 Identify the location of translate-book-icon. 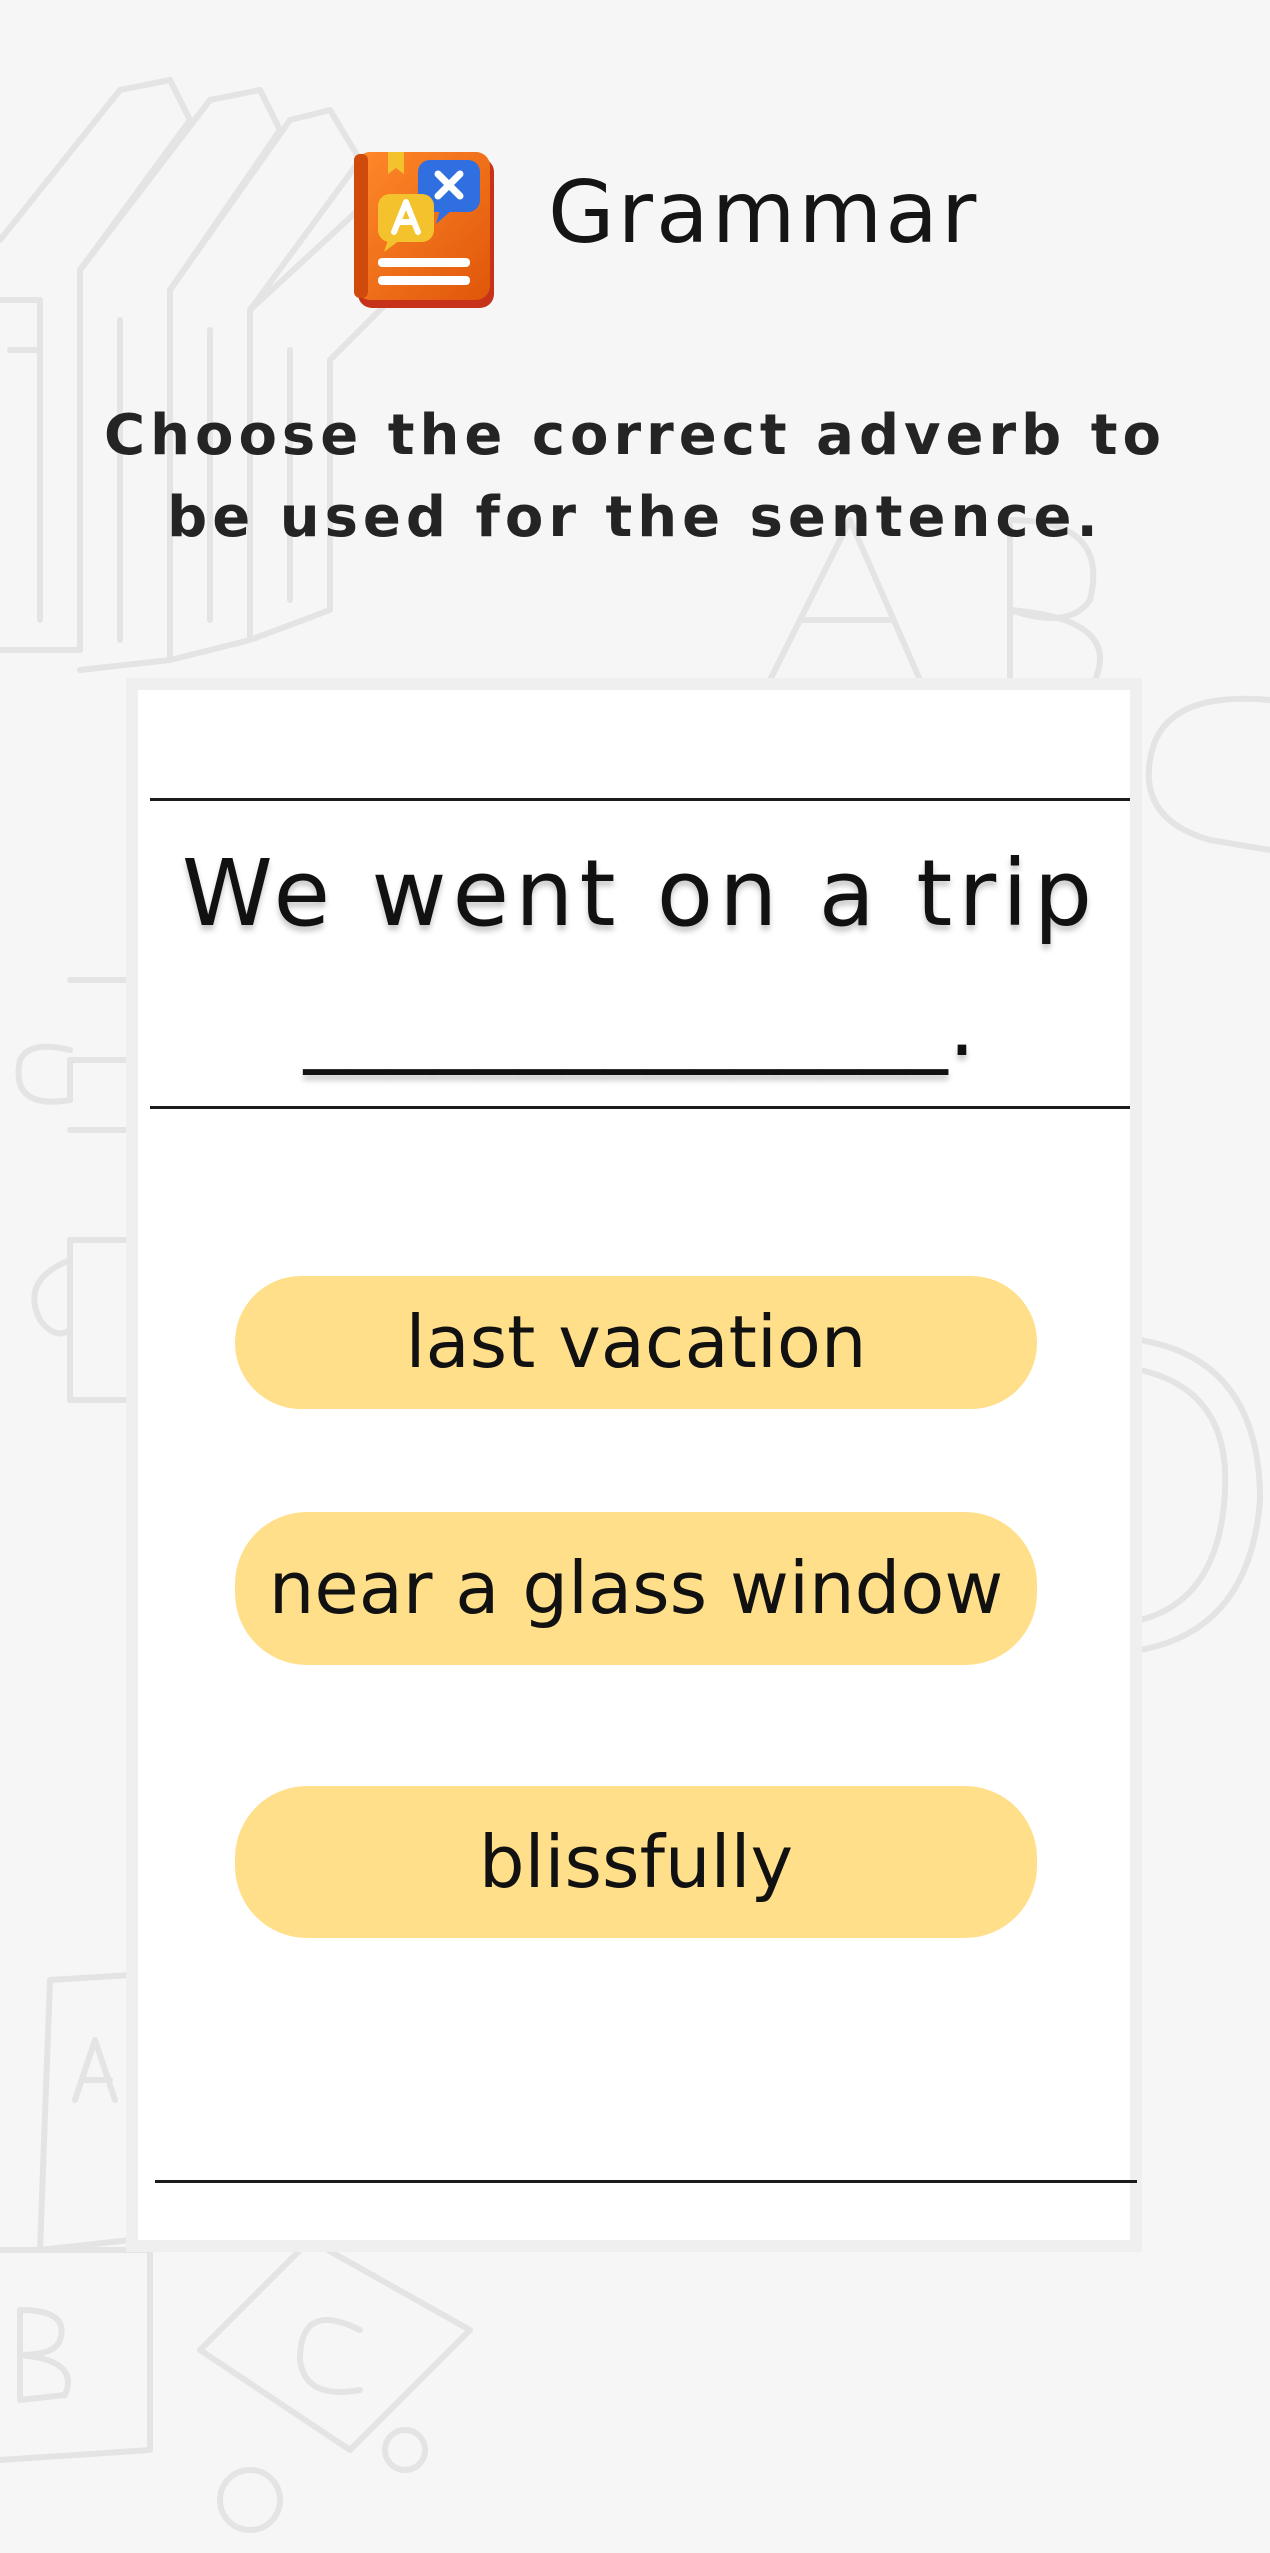
(424, 230).